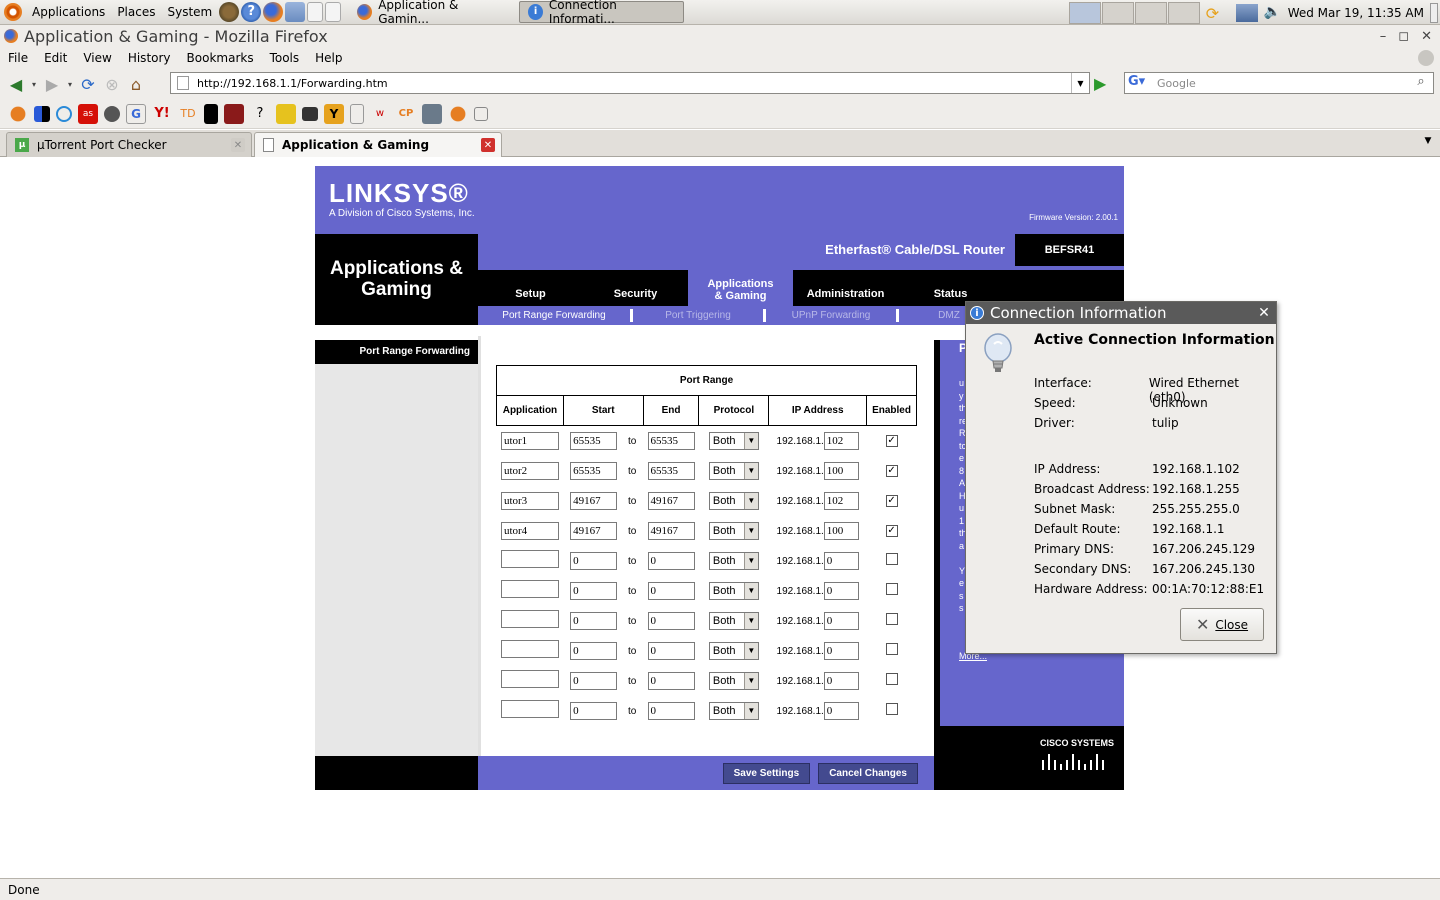 The width and height of the screenshot is (1440, 900). What do you see at coordinates (68, 12) in the screenshot?
I see `panel-menu-applications: Applications` at bounding box center [68, 12].